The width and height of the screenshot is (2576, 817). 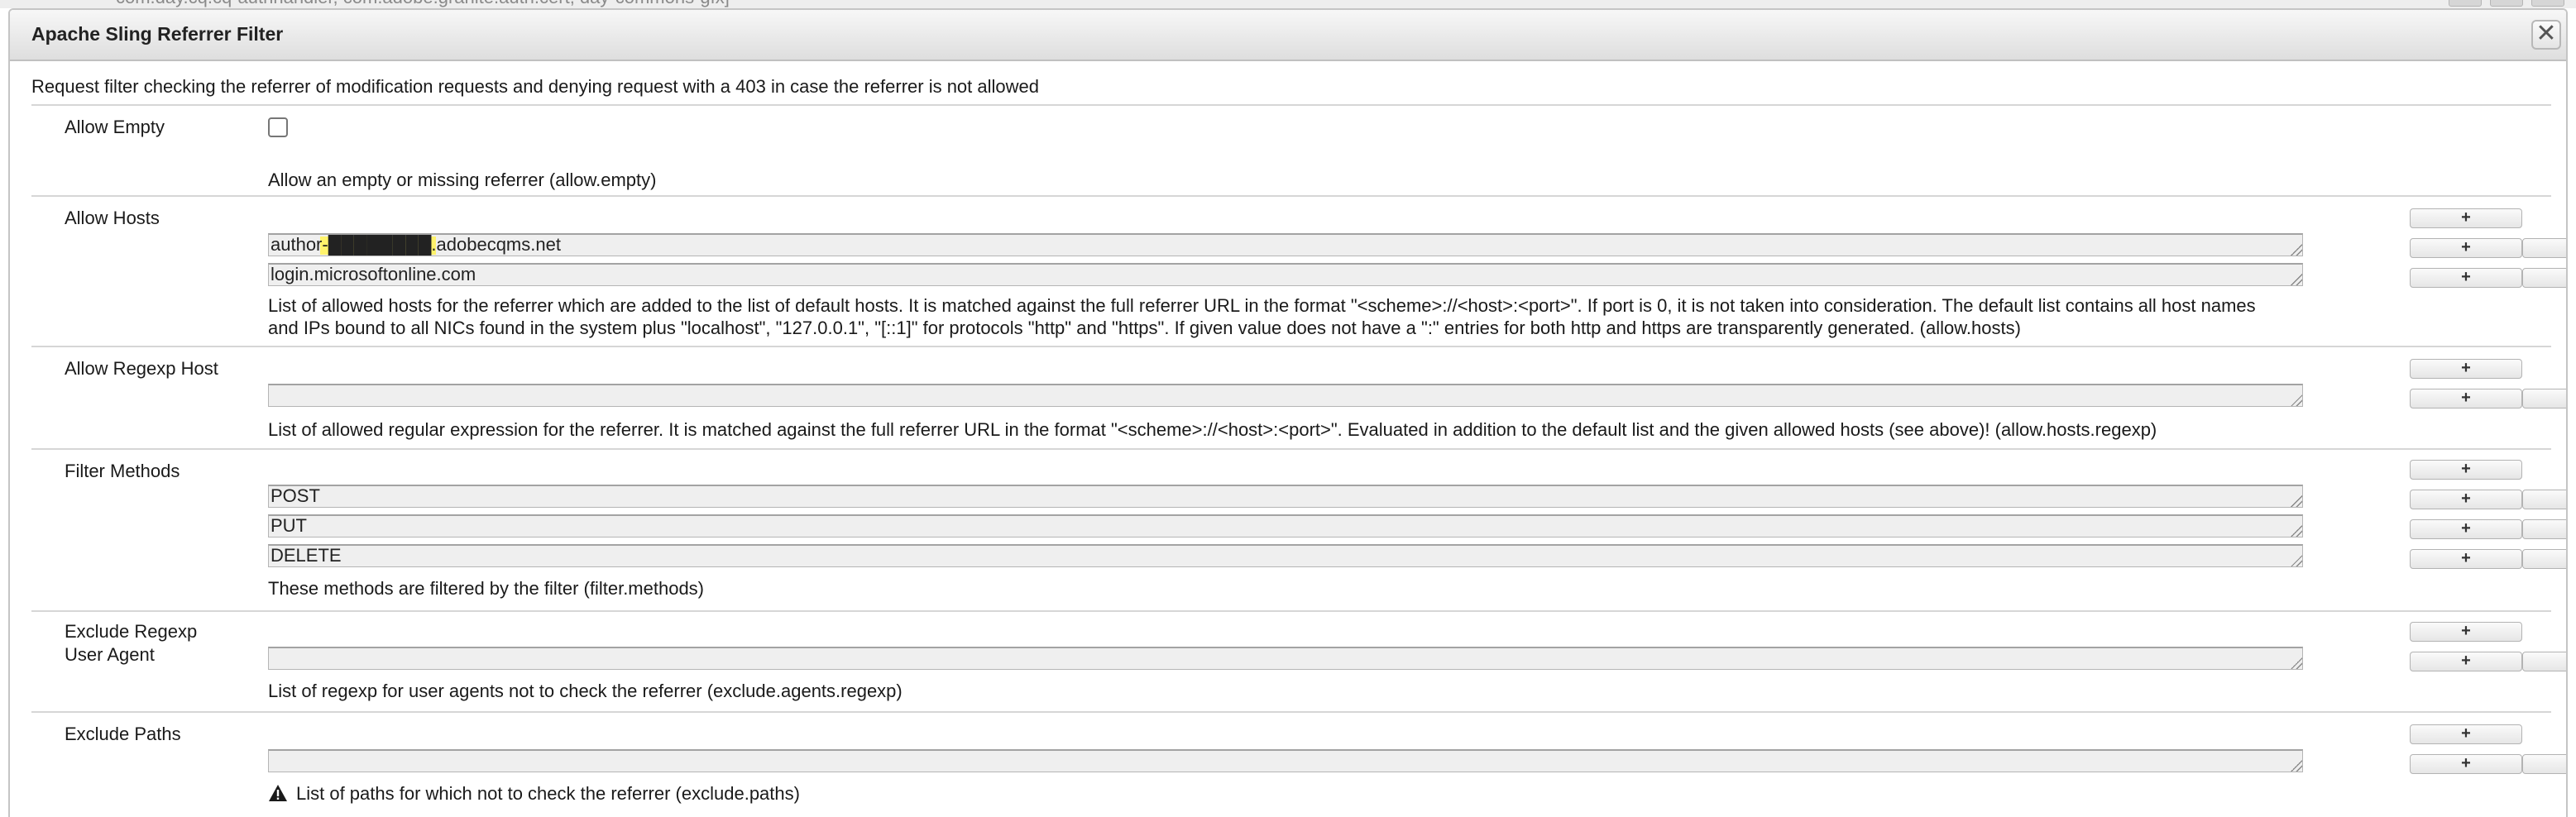 What do you see at coordinates (278, 127) in the screenshot?
I see `allow-empty-checkbox` at bounding box center [278, 127].